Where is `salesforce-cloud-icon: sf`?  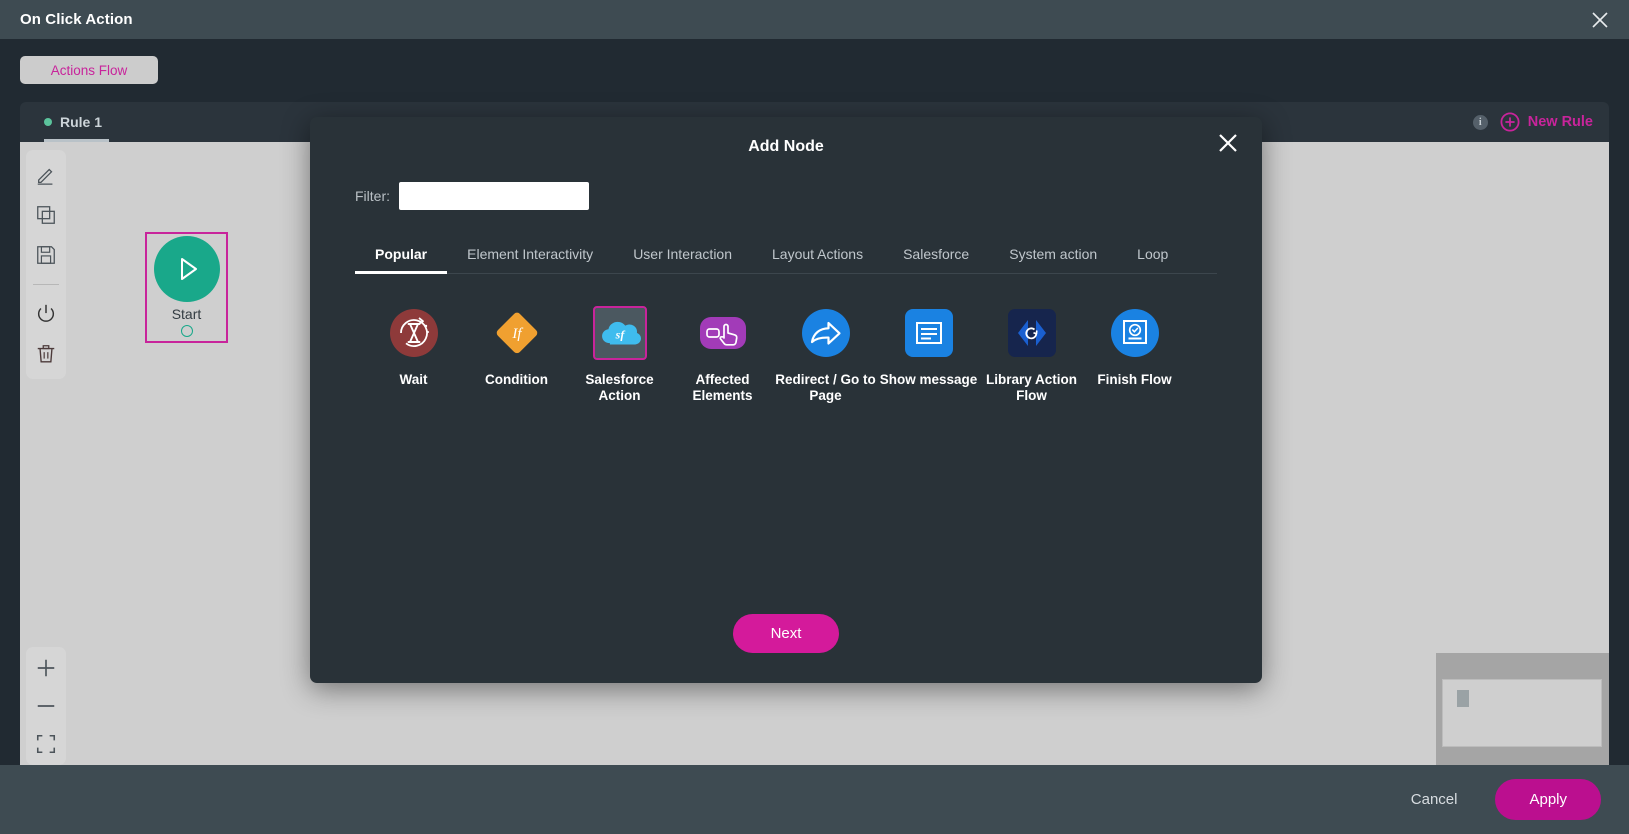 salesforce-cloud-icon: sf is located at coordinates (621, 333).